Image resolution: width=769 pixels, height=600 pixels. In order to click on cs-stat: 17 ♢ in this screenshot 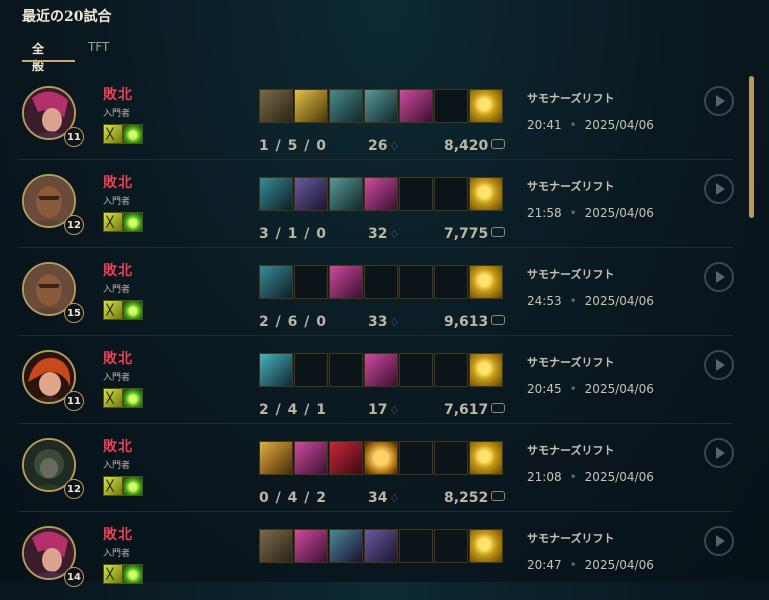, I will do `click(383, 410)`.